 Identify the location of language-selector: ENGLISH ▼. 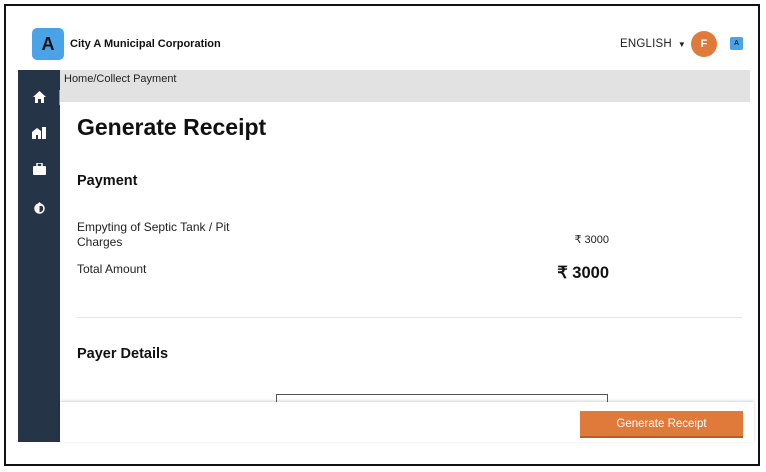
(653, 44).